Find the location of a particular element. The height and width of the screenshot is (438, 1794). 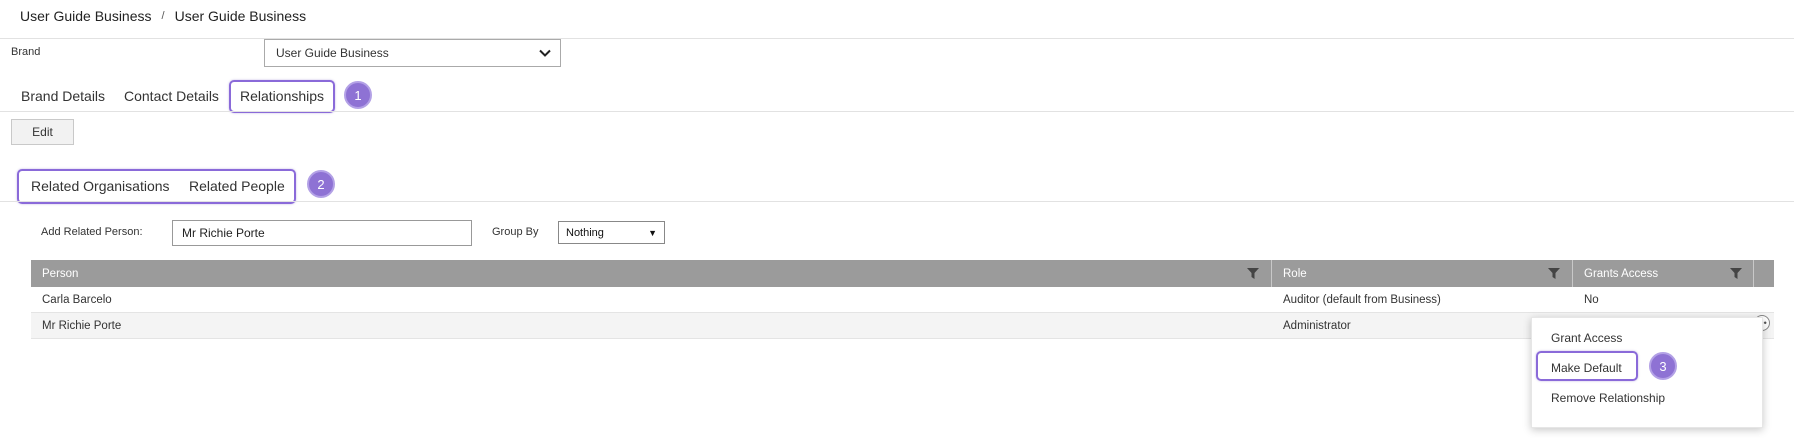

step-2-badge: 2 is located at coordinates (321, 184).